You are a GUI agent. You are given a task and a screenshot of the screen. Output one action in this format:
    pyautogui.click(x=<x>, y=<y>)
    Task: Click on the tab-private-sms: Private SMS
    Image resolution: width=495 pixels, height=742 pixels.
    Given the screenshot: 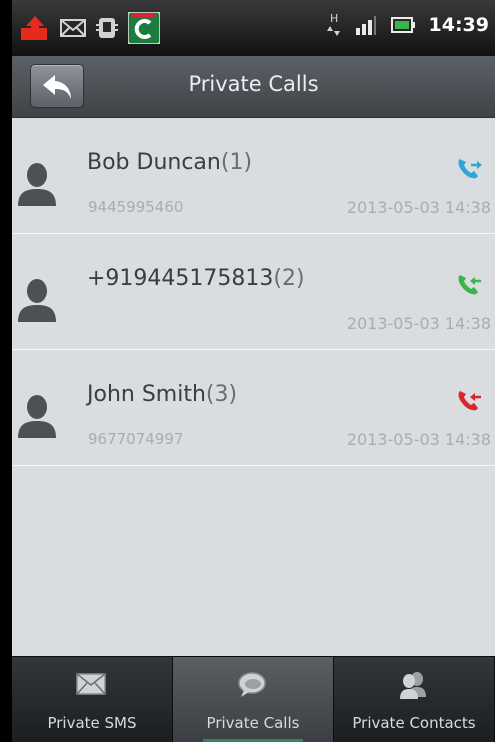 What is the action you would take?
    pyautogui.click(x=92, y=699)
    